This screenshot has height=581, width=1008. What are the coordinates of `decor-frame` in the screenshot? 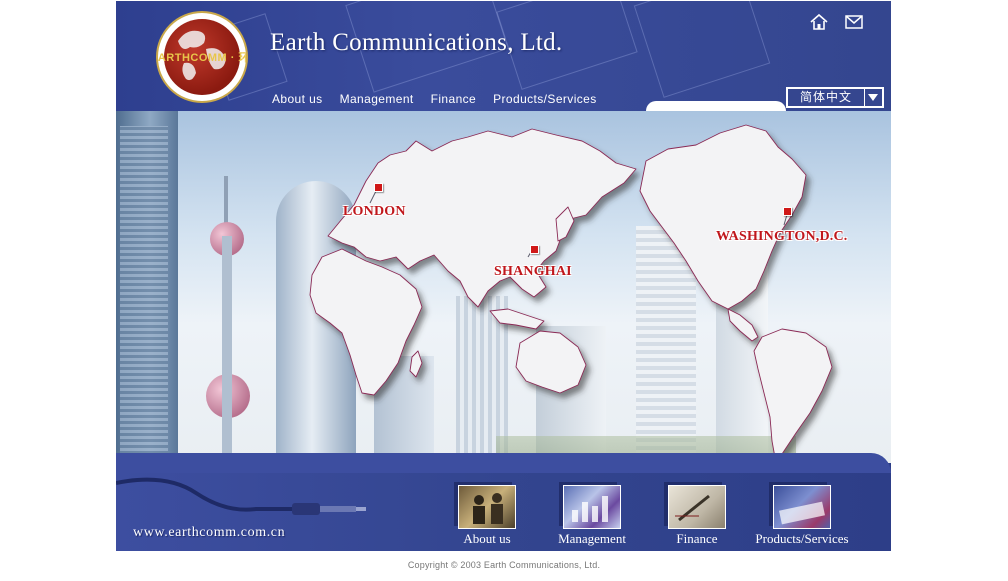 It's located at (702, 49).